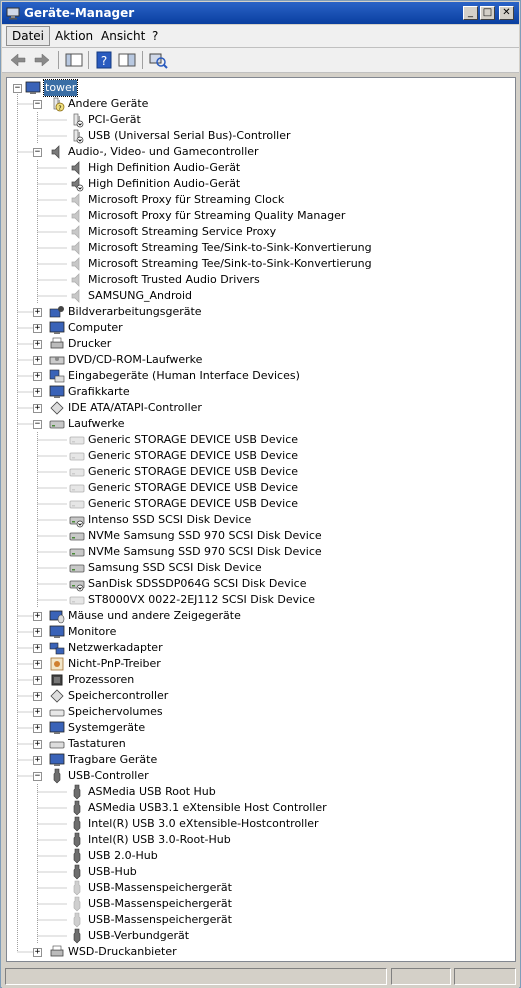  What do you see at coordinates (77, 808) in the screenshot?
I see `usb-icon` at bounding box center [77, 808].